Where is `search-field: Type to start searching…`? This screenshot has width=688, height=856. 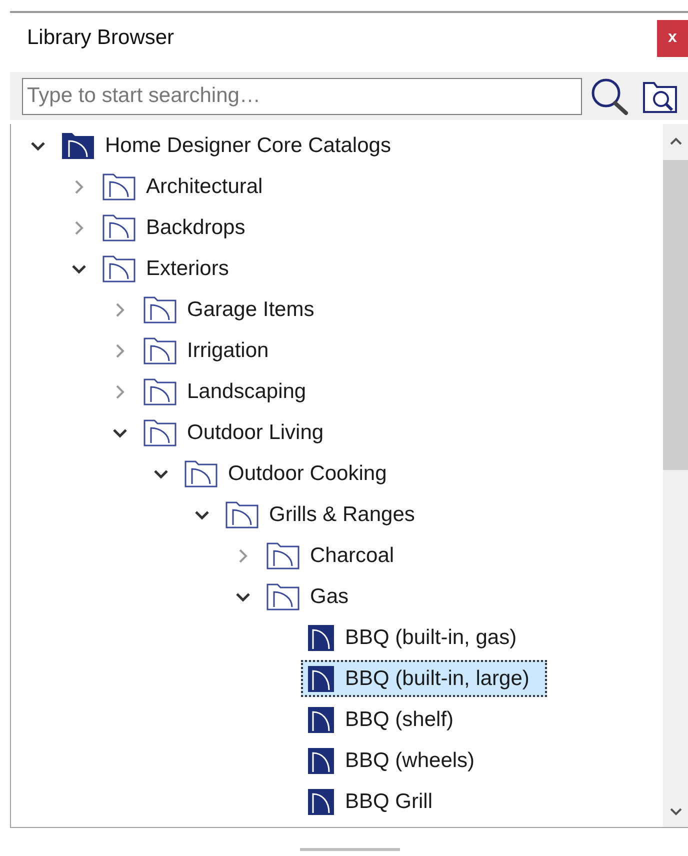
search-field: Type to start searching… is located at coordinates (302, 96).